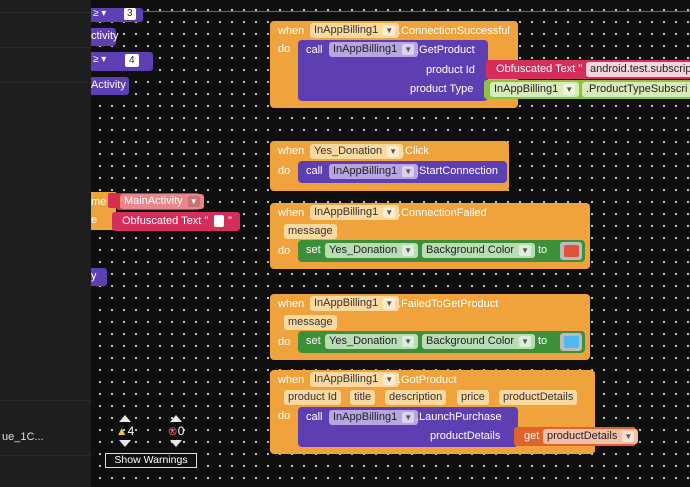  Describe the element at coordinates (636, 89) in the screenshot. I see `product-type-dropdown: .ProductTypeSubscri` at that location.